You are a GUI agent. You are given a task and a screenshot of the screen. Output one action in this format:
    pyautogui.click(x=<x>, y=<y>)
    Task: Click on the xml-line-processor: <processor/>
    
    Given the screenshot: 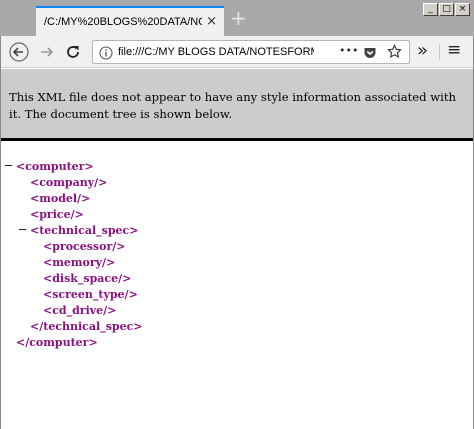 What is the action you would take?
    pyautogui.click(x=84, y=246)
    